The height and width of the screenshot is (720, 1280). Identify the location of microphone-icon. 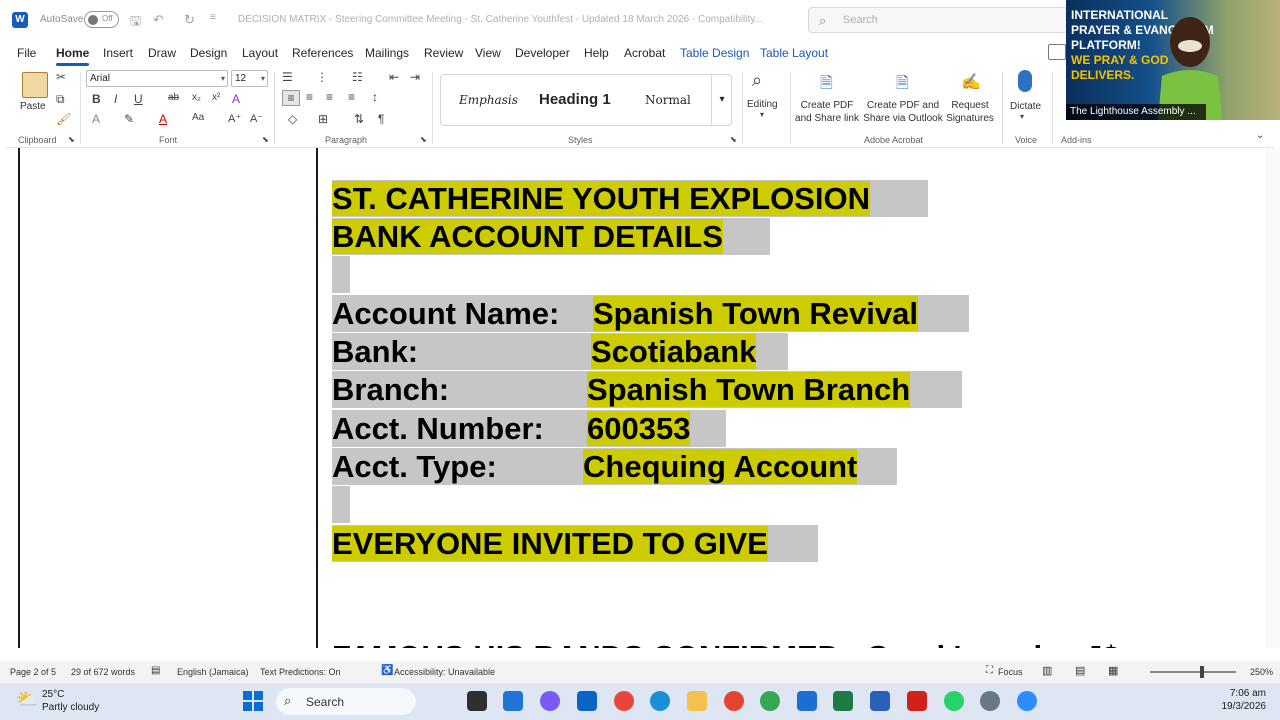
(1025, 81).